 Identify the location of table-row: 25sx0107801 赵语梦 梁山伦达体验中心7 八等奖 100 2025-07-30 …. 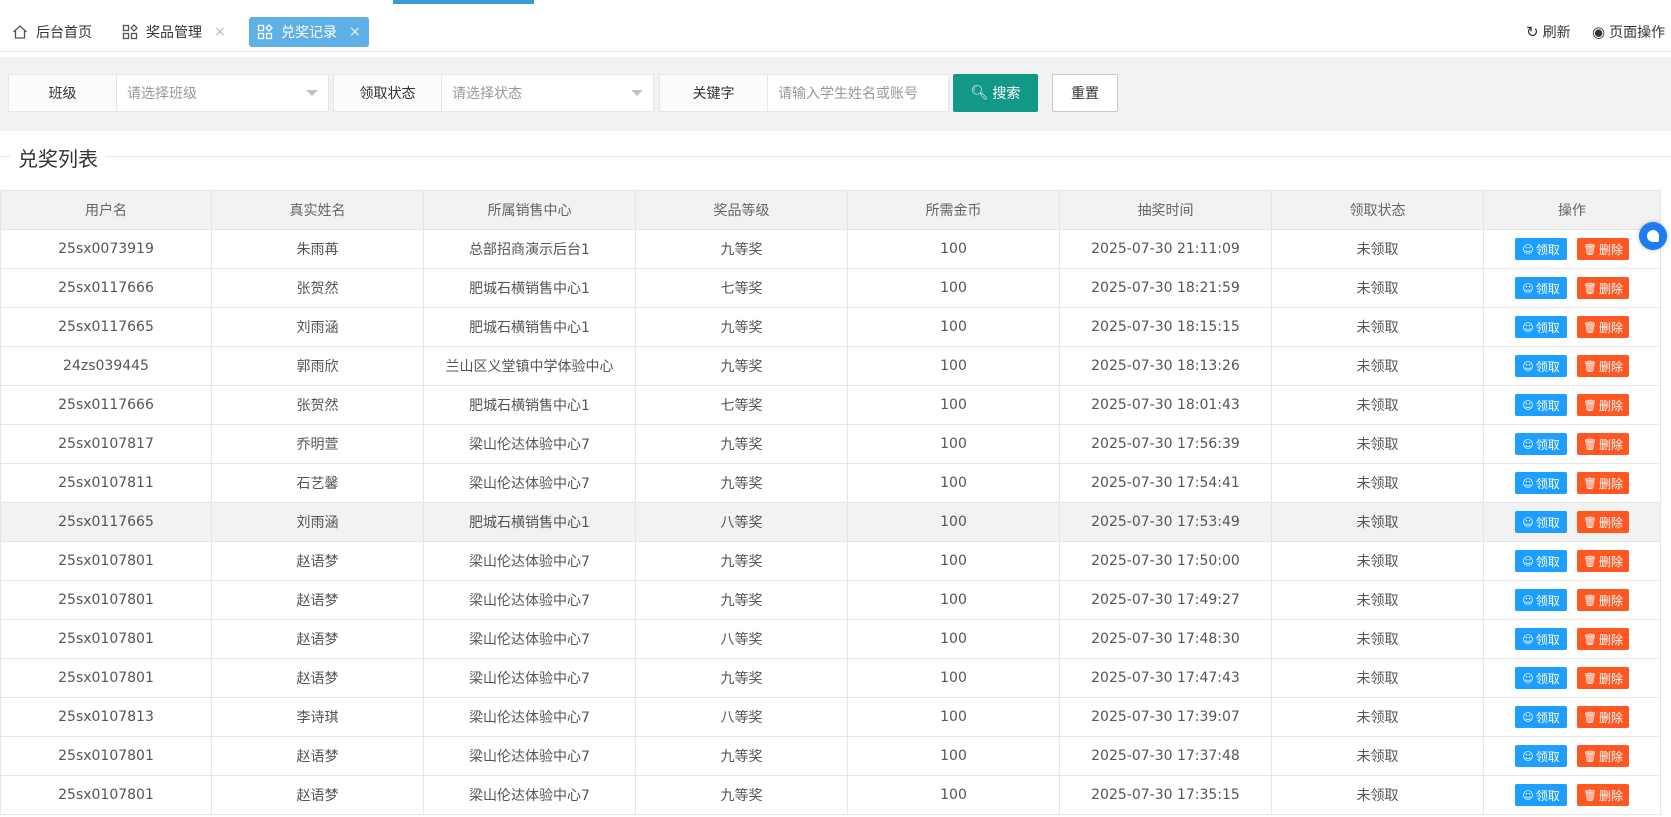
(830, 639).